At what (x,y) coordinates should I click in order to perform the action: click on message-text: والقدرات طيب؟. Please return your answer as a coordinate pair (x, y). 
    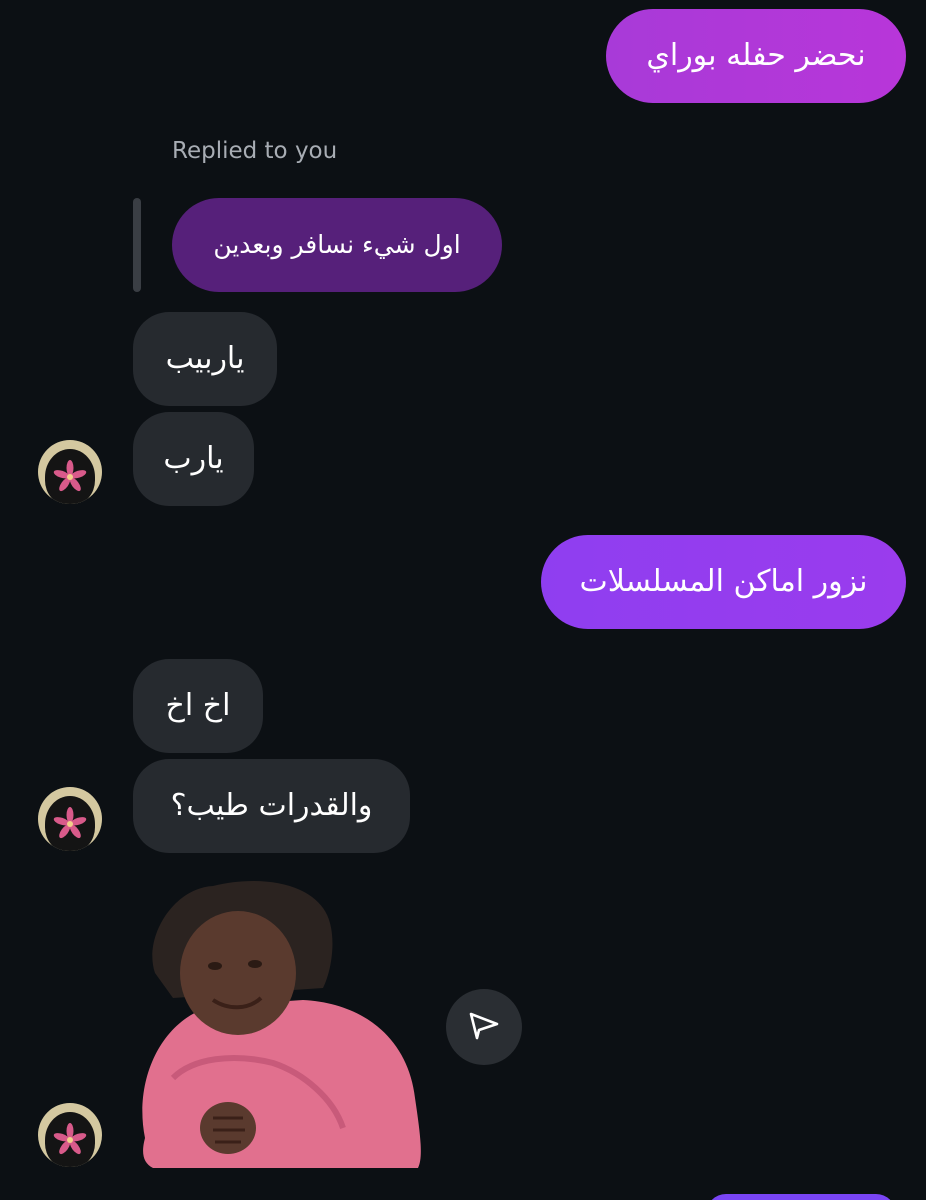
    Looking at the image, I should click on (271, 805).